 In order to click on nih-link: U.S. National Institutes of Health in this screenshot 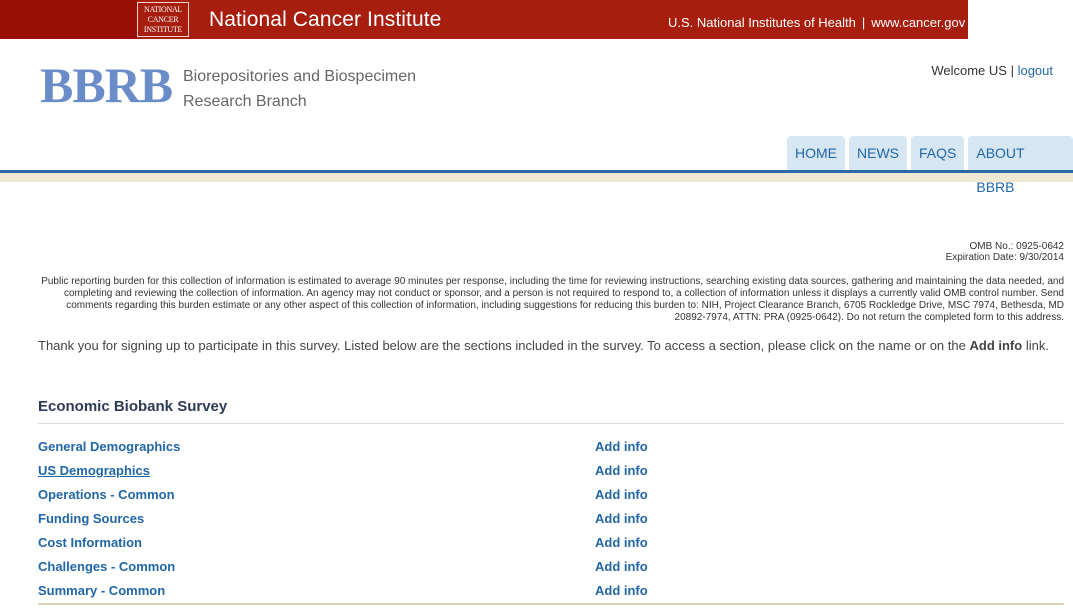, I will do `click(762, 22)`.